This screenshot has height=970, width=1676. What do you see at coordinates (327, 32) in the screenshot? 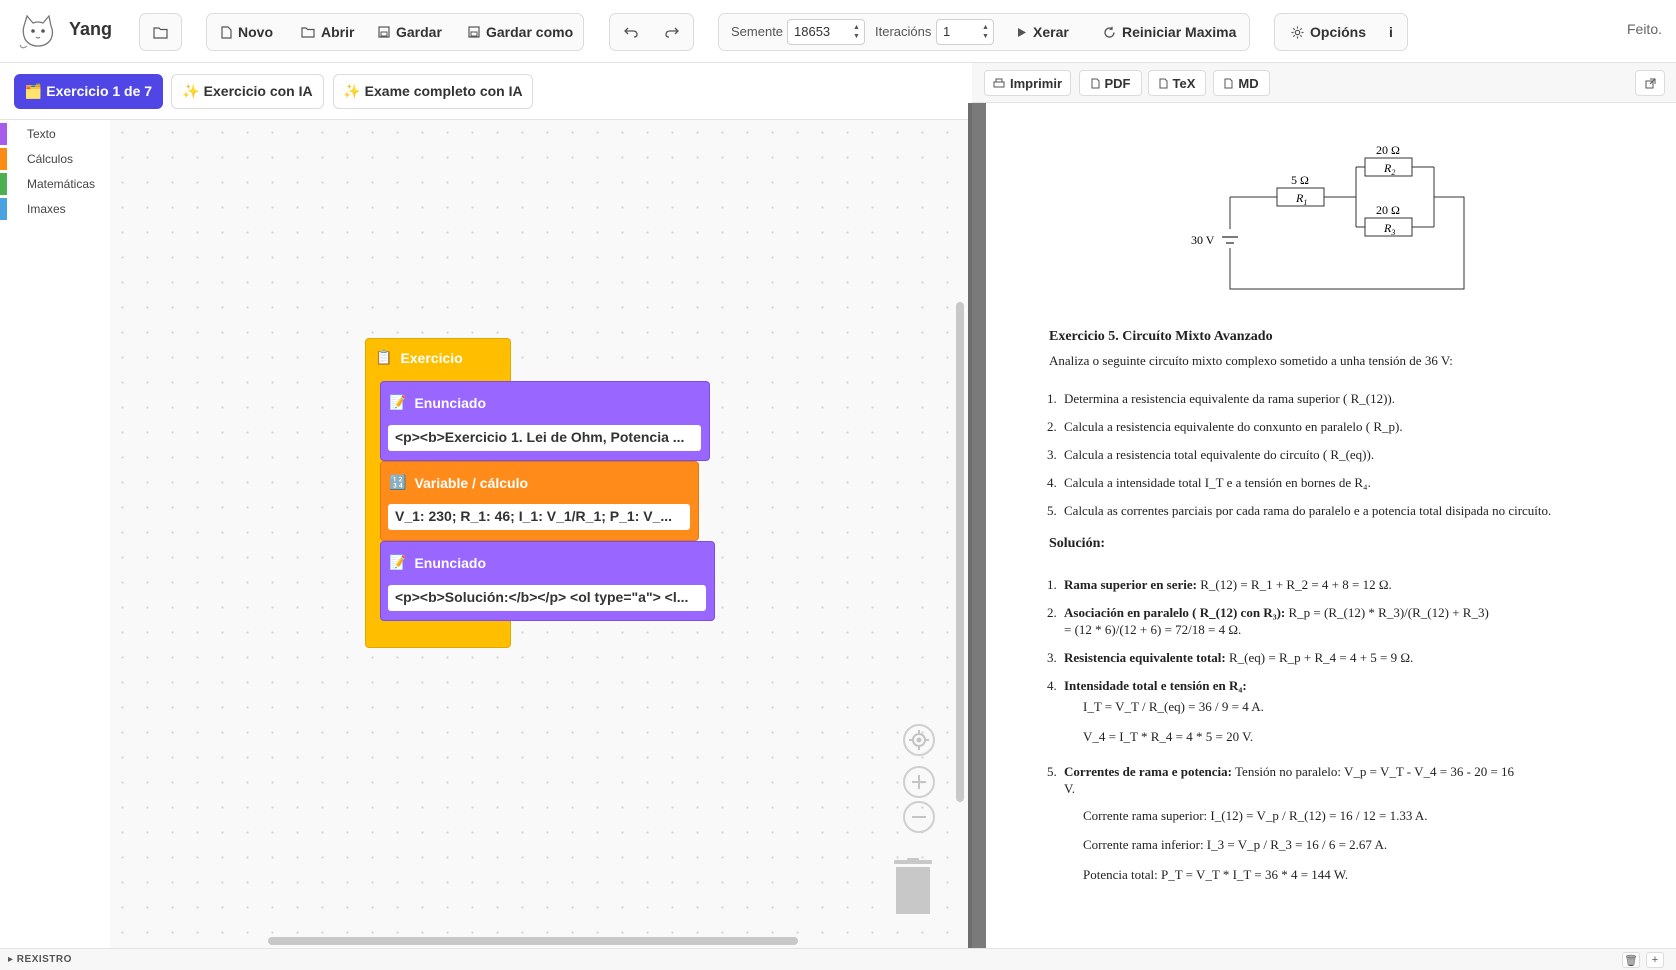
I see `abrir-button: Abrir` at bounding box center [327, 32].